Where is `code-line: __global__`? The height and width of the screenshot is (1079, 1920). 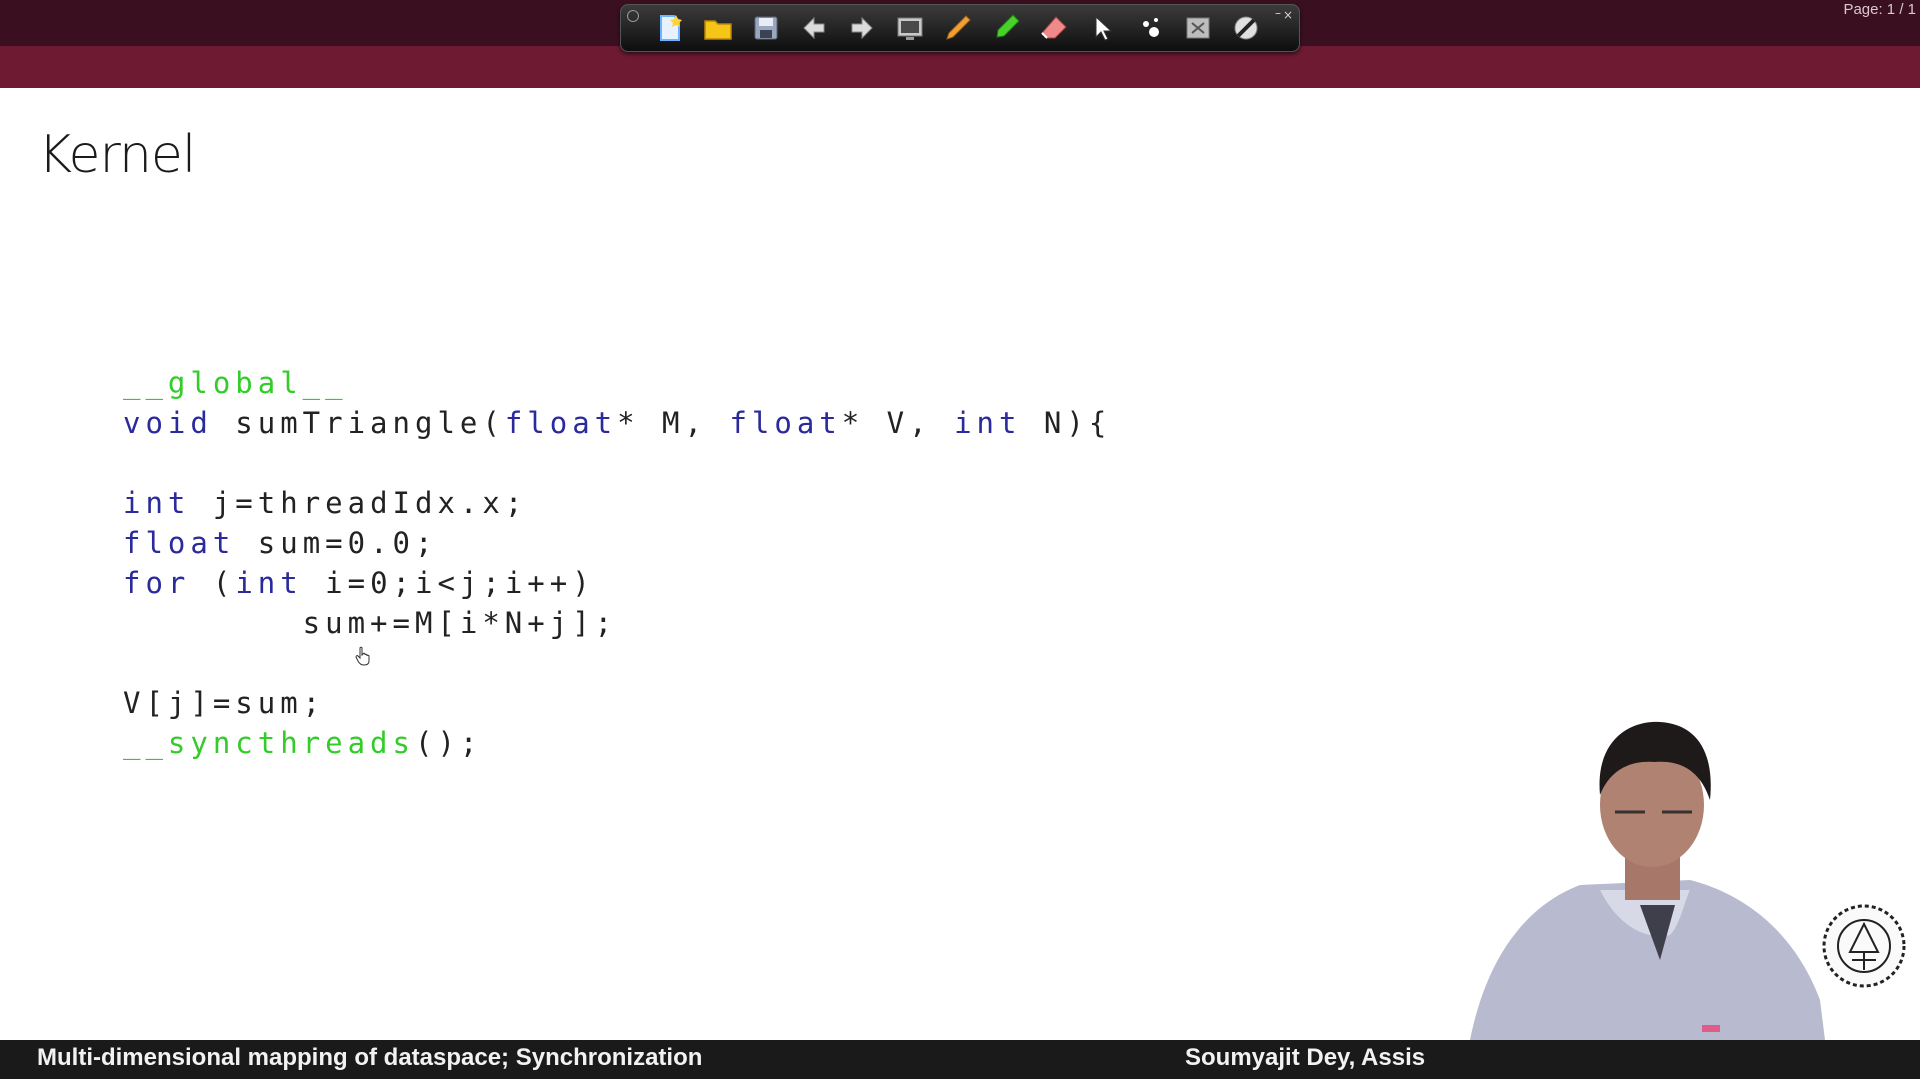
code-line: __global__ is located at coordinates (235, 383).